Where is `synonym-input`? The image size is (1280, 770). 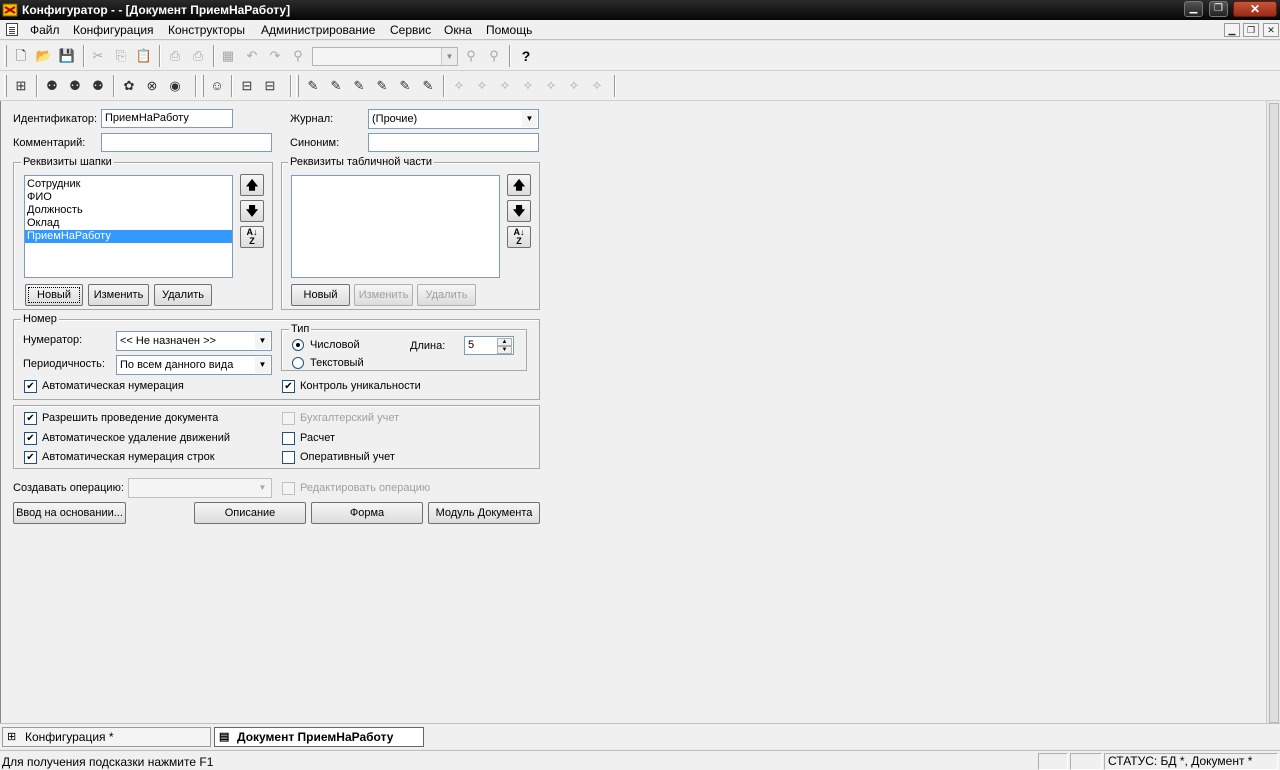 synonym-input is located at coordinates (453, 142).